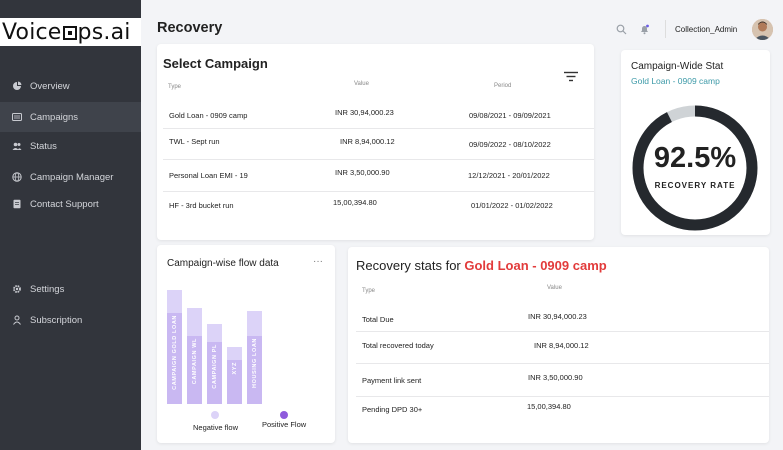 This screenshot has width=783, height=450. Describe the element at coordinates (509, 175) in the screenshot. I see `campaign-period: 12/12/2021 - 20/01/2022` at that location.